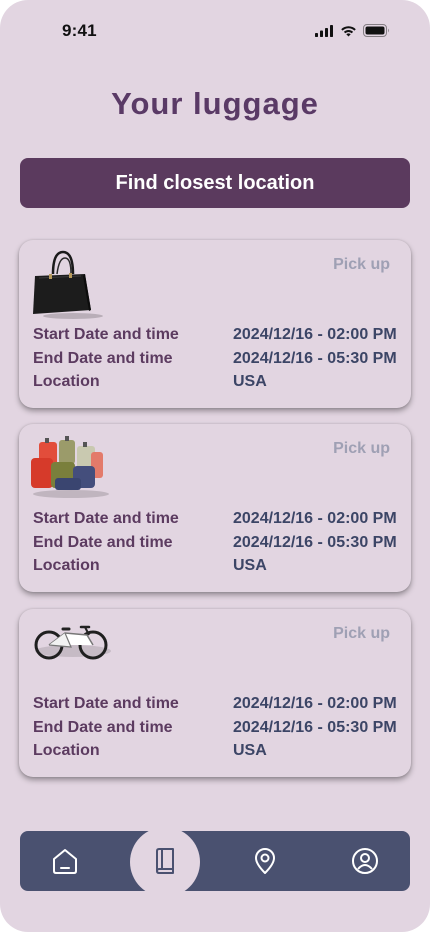 Image resolution: width=430 pixels, height=932 pixels. Describe the element at coordinates (72, 642) in the screenshot. I see `bicycle-image` at that location.